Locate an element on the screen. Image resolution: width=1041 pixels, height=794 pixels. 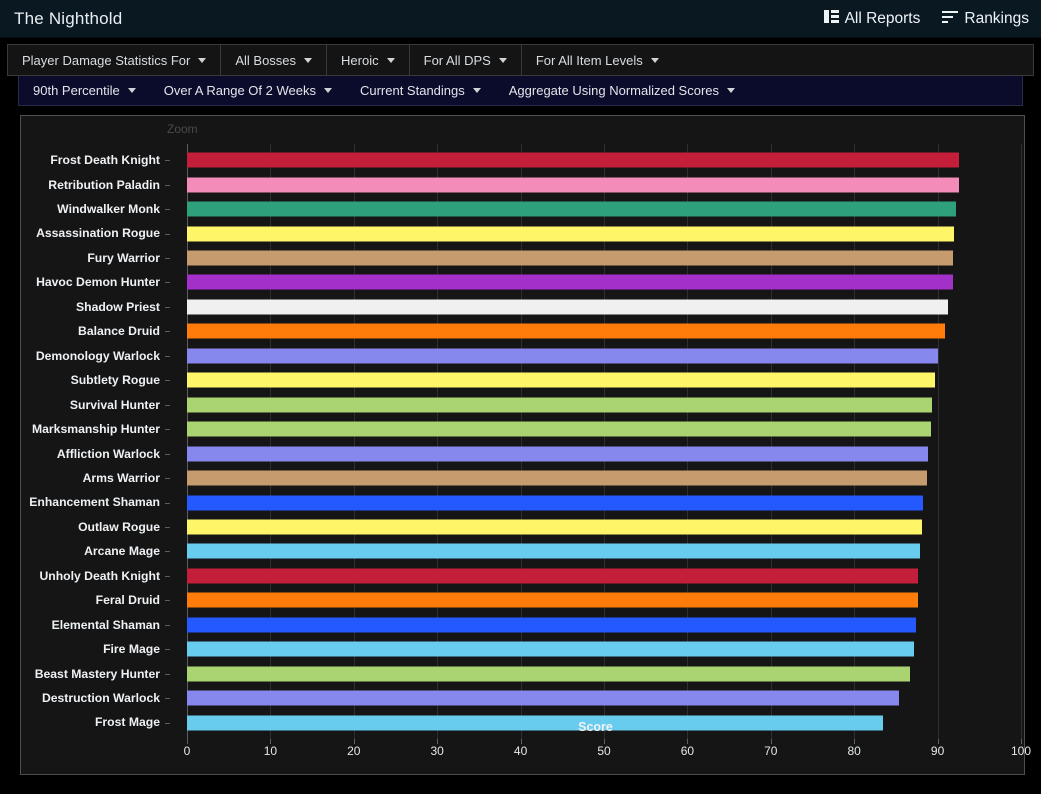
chart-bar-row: Elemental Shaman is located at coordinates (522, 625).